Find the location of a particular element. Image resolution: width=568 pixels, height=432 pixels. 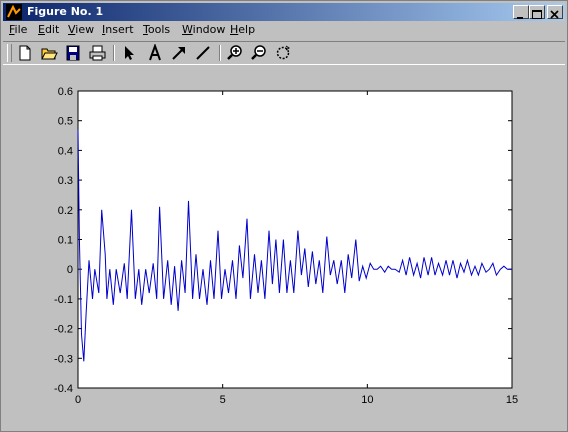

close-icon is located at coordinates (554, 14).